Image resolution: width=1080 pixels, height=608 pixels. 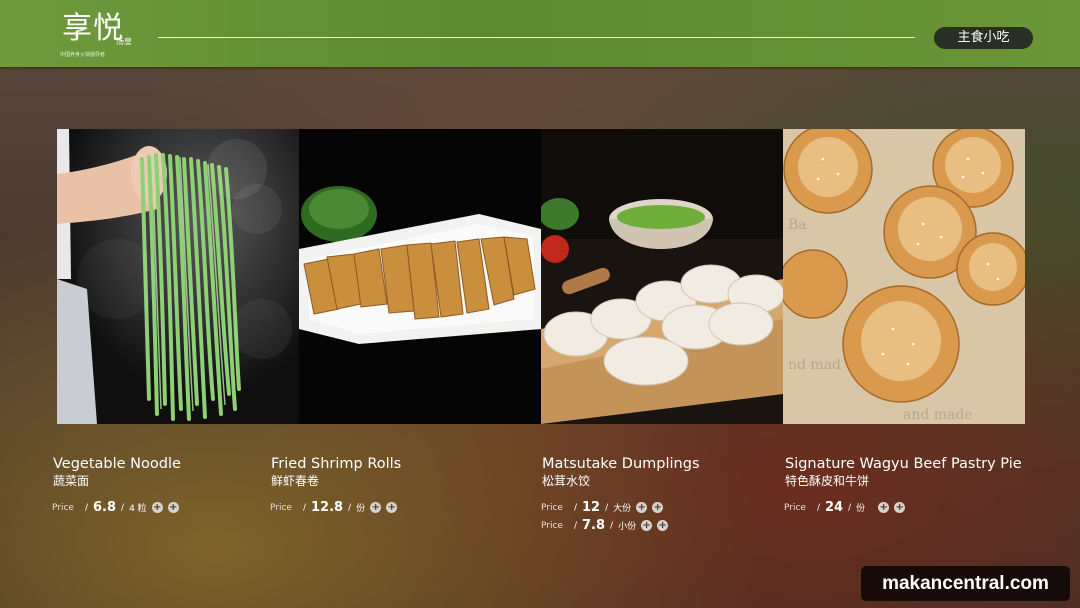 I want to click on price-unit: 大份, so click(x=622, y=509).